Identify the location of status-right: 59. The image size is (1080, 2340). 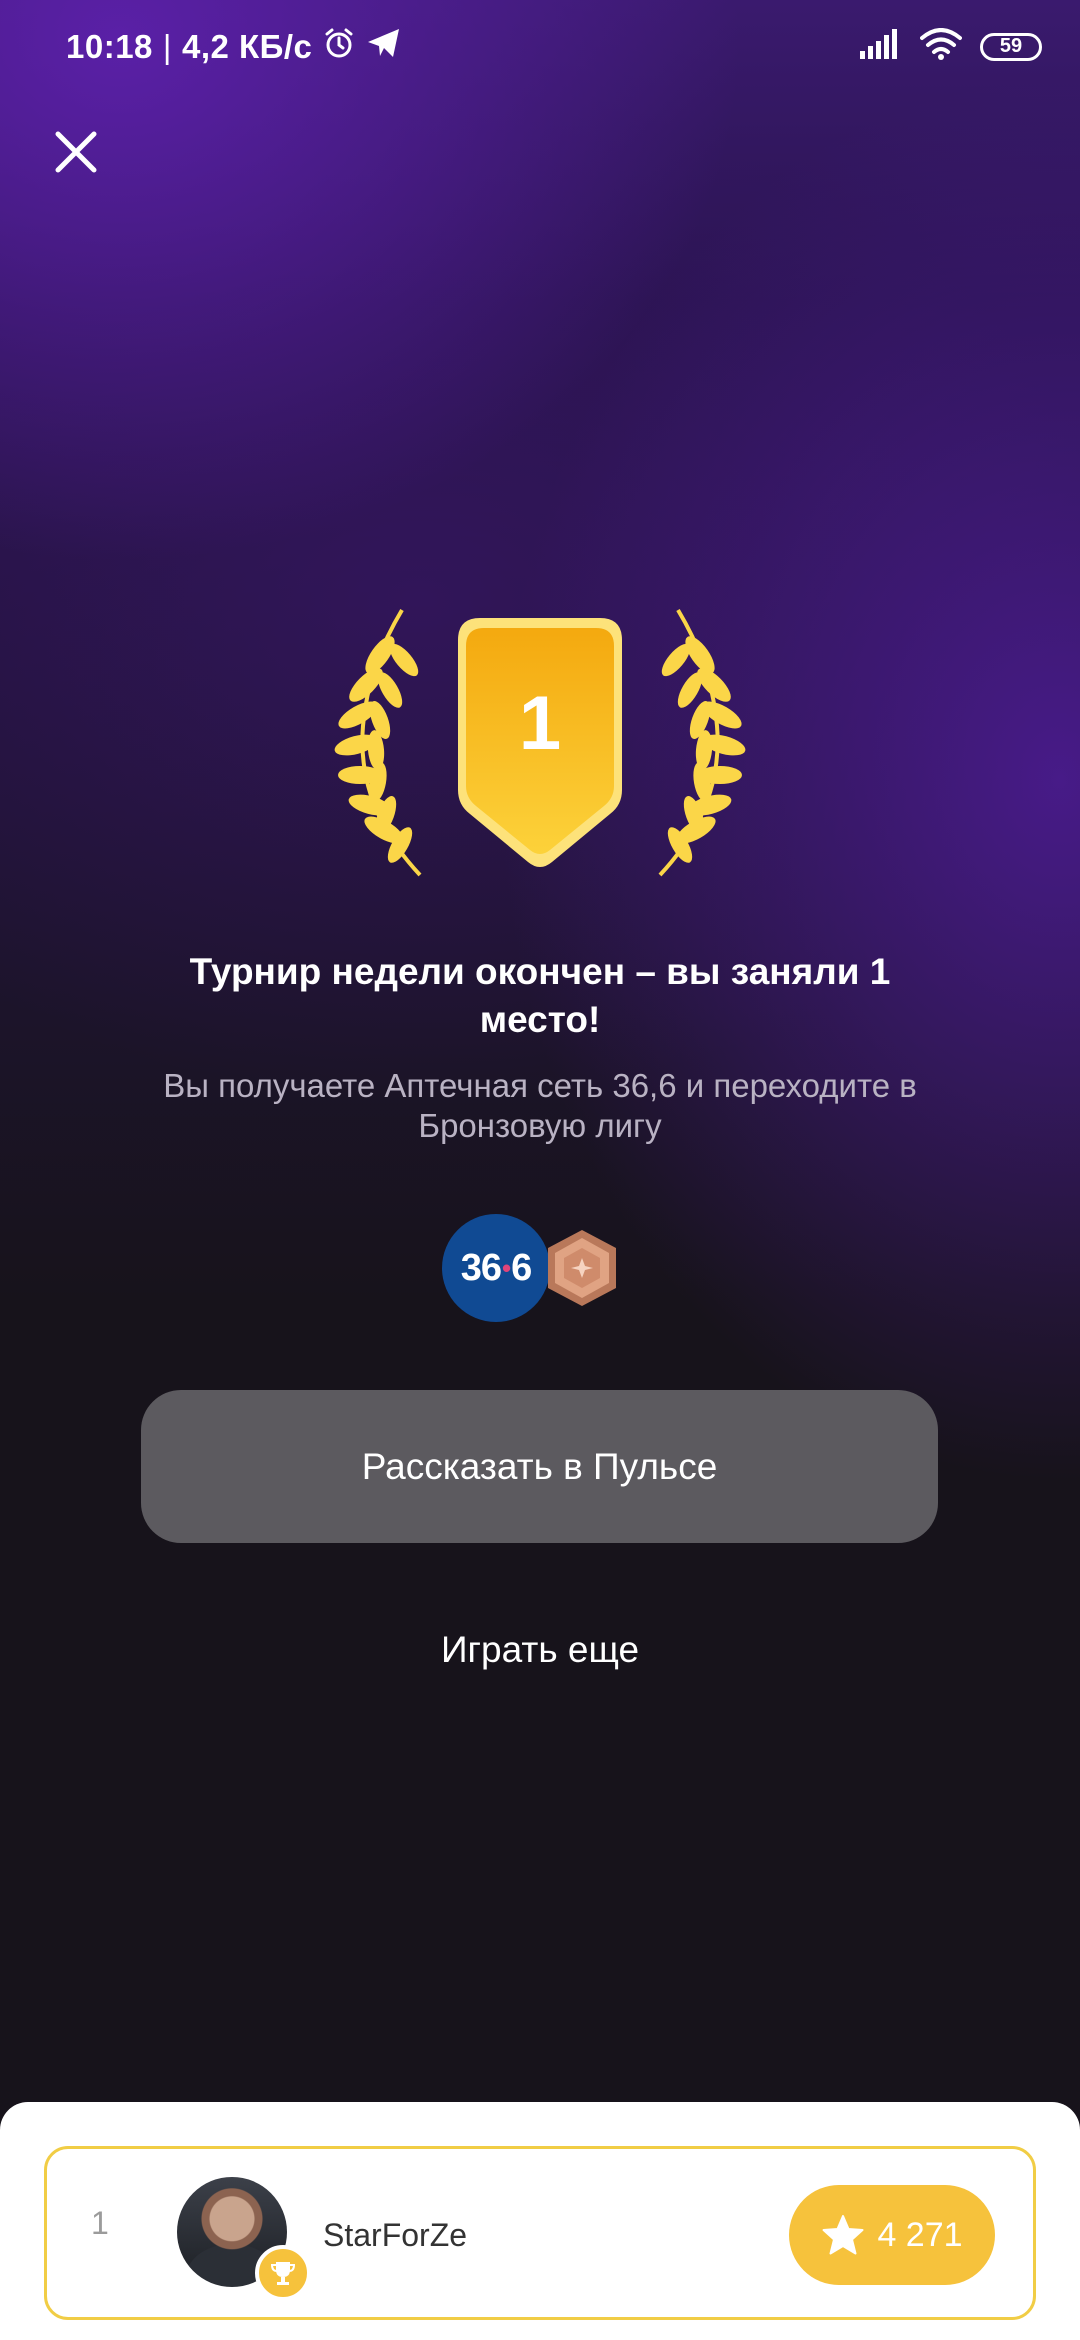
(951, 46).